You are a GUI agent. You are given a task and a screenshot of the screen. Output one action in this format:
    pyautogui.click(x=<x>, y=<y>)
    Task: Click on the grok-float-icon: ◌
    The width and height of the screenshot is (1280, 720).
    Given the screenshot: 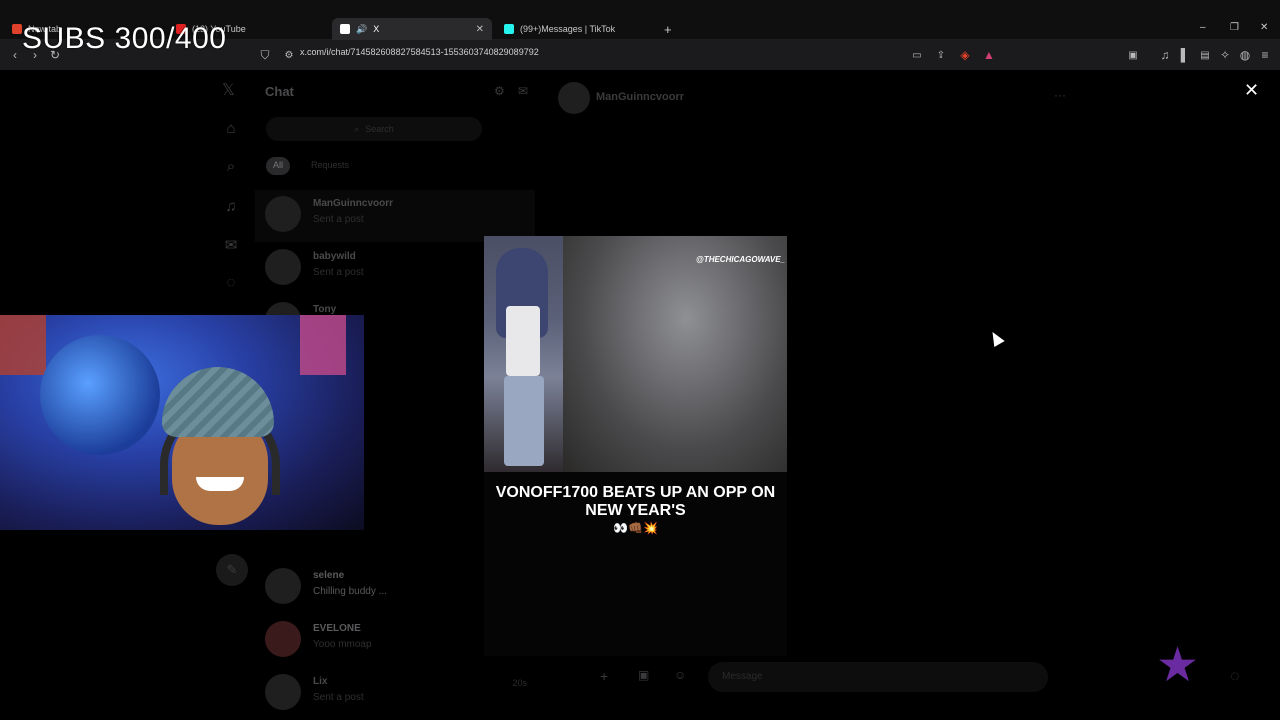 What is the action you would take?
    pyautogui.click(x=1235, y=677)
    